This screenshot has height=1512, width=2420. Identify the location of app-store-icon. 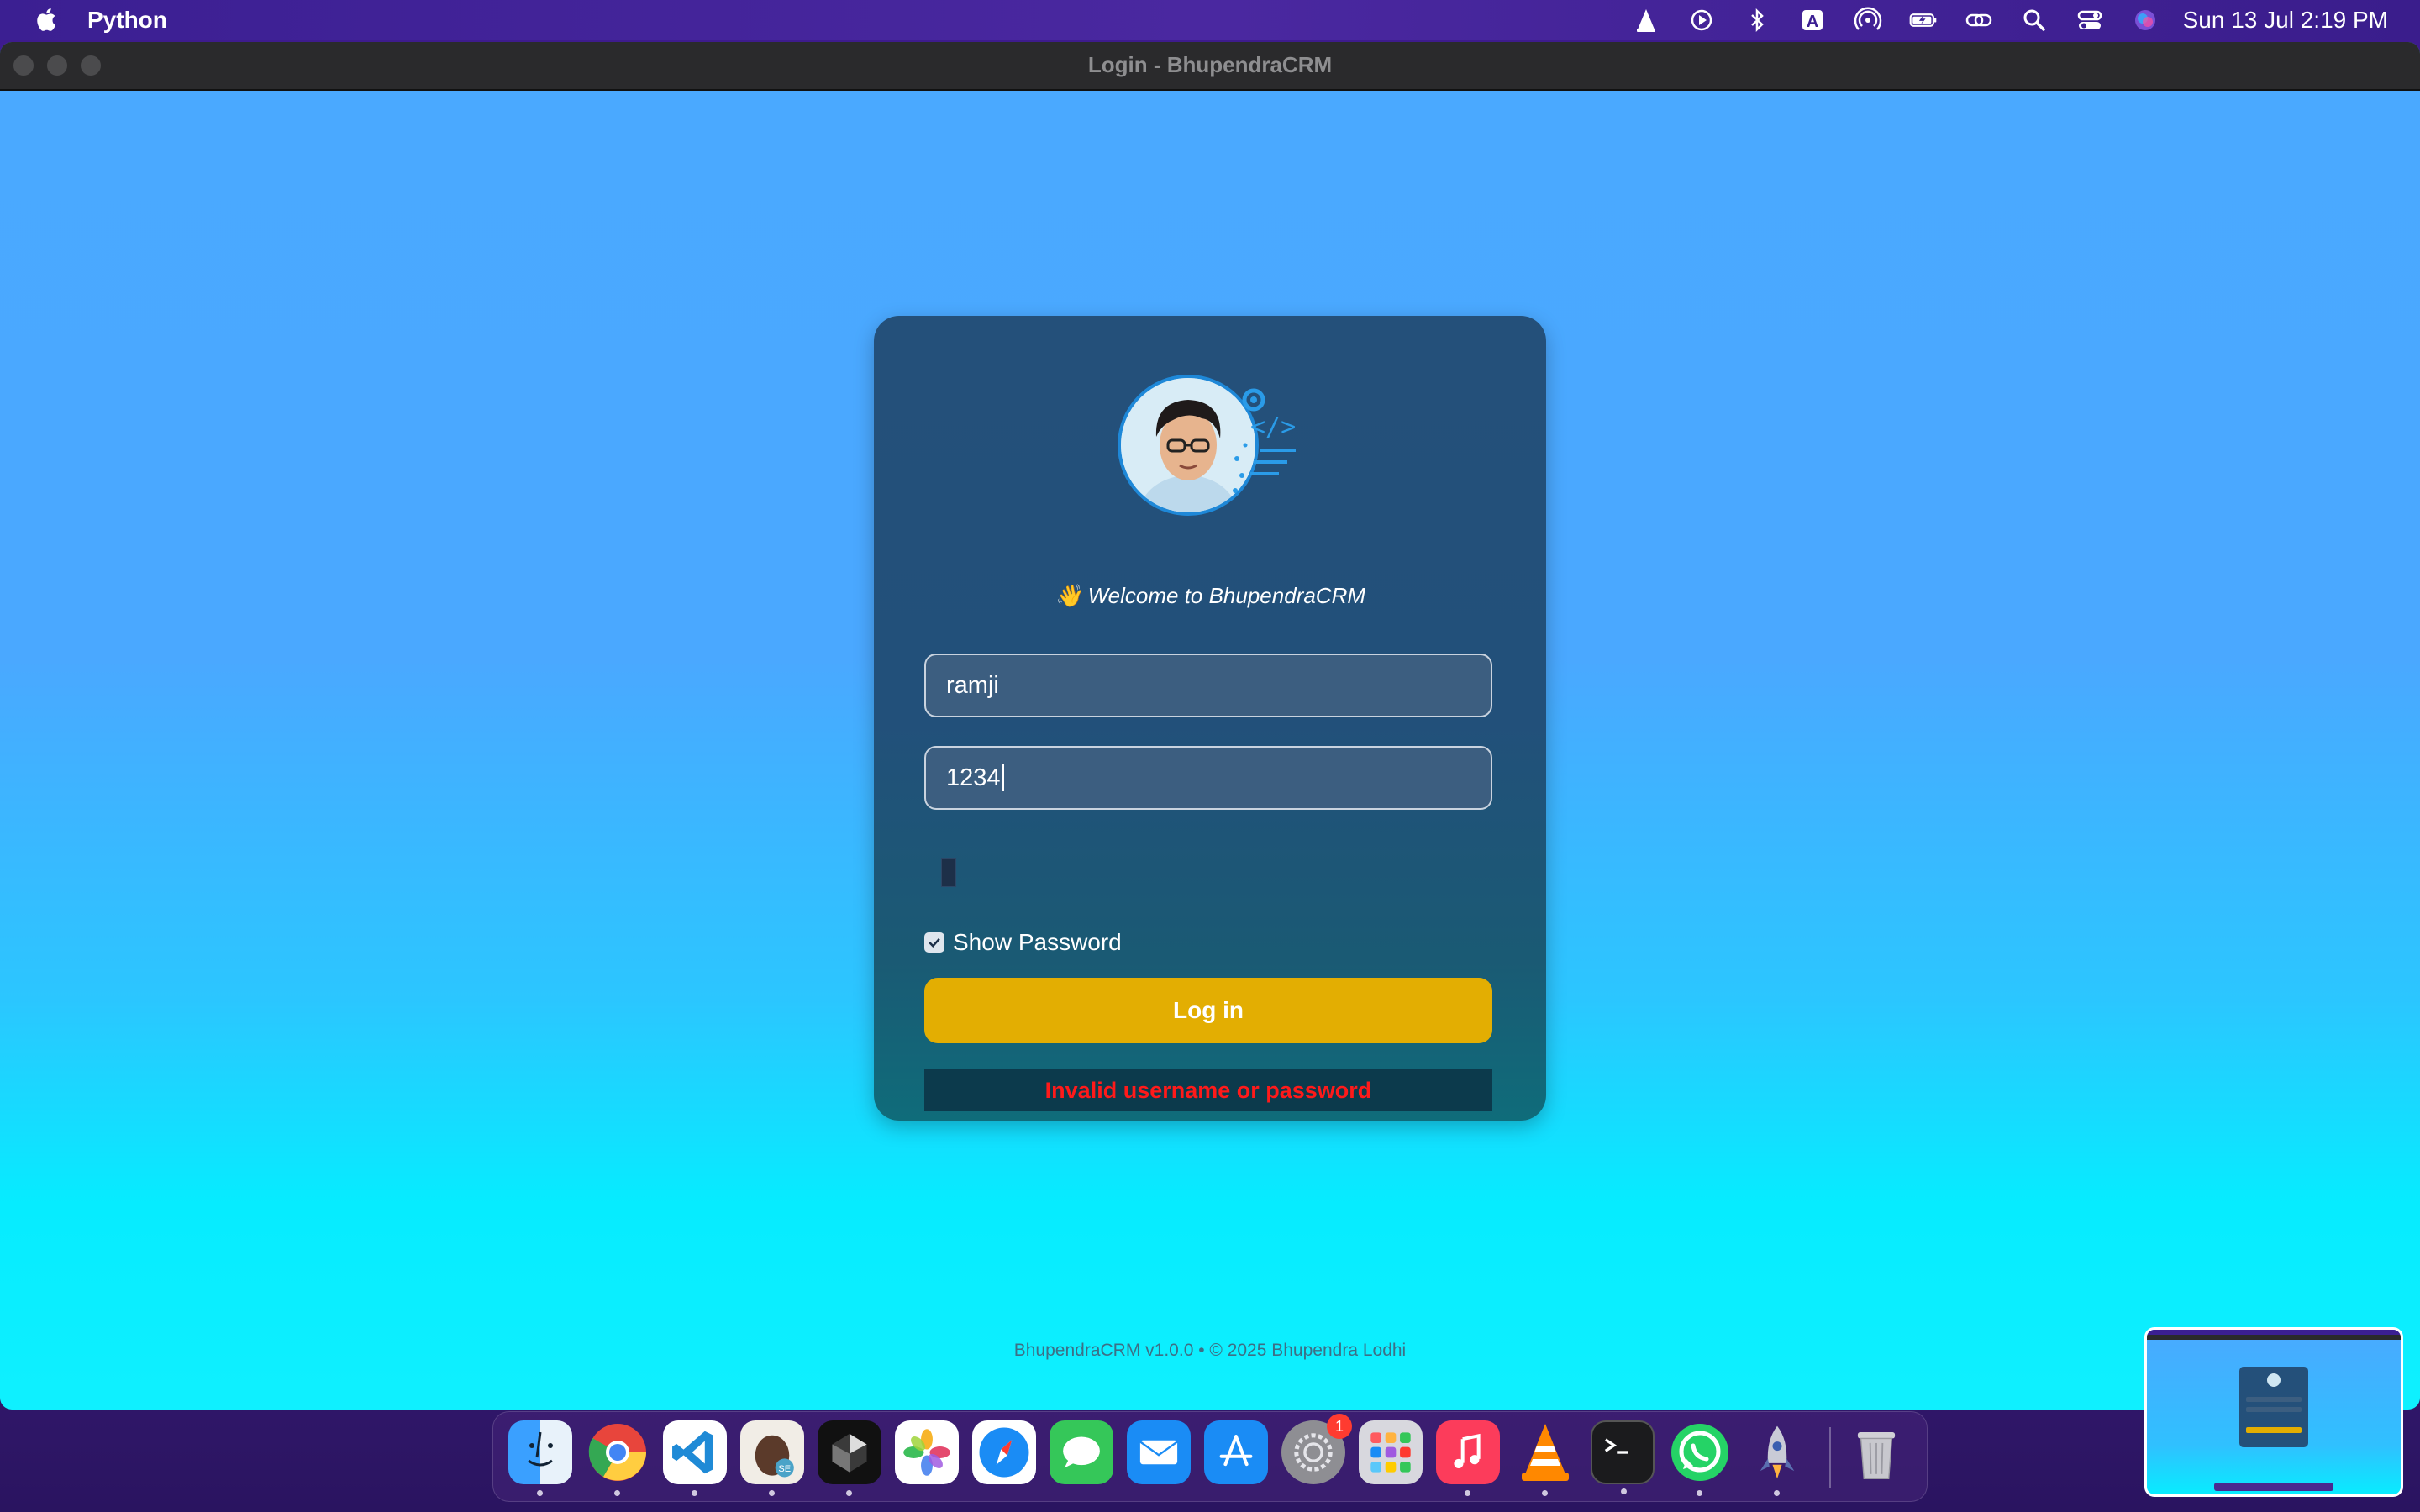
(1236, 1452).